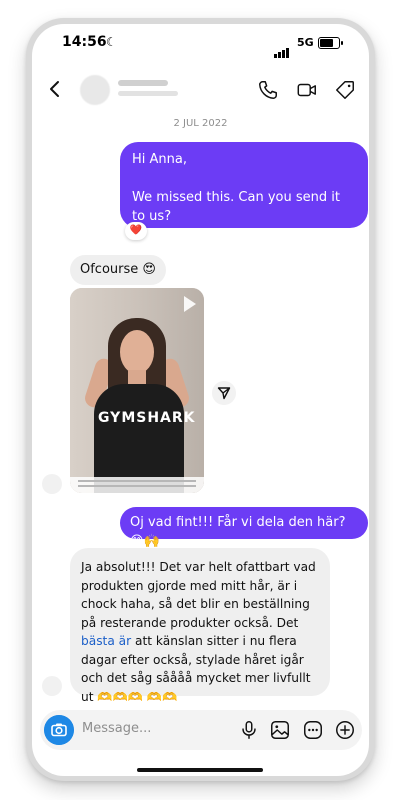 The height and width of the screenshot is (800, 400). Describe the element at coordinates (106, 641) in the screenshot. I see `message-link: bästa är` at that location.